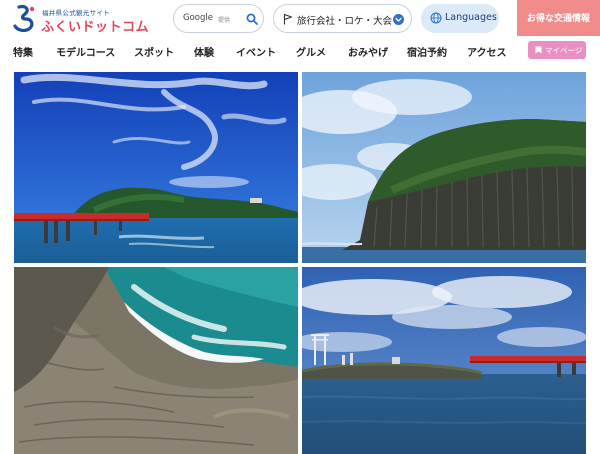 This screenshot has width=600, height=454. Describe the element at coordinates (24, 18) in the screenshot. I see `logo-mark-icon` at that location.